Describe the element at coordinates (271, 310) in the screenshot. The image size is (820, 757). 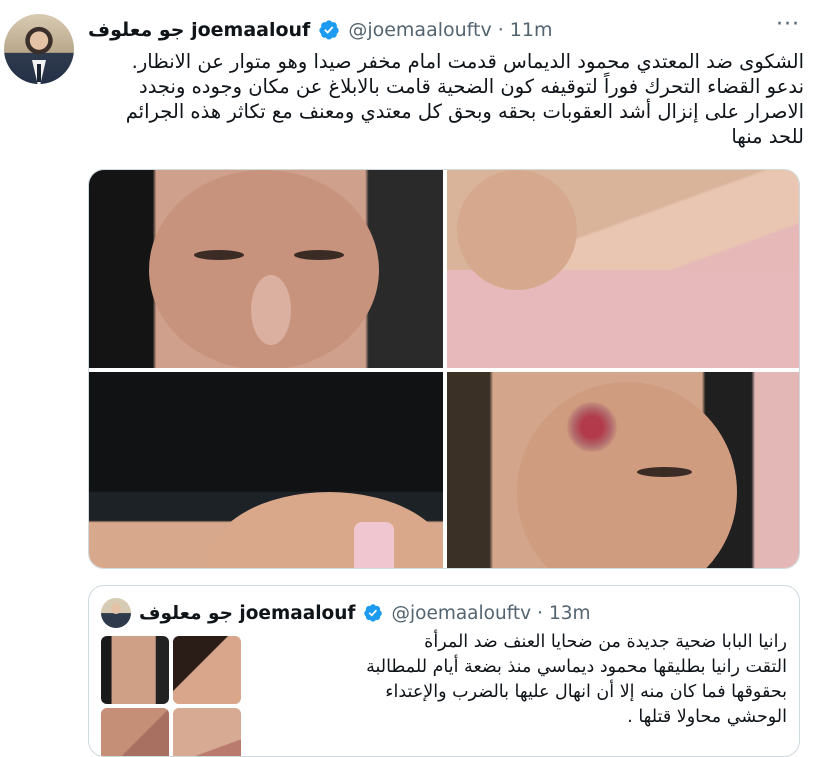
I see `photo-nose` at that location.